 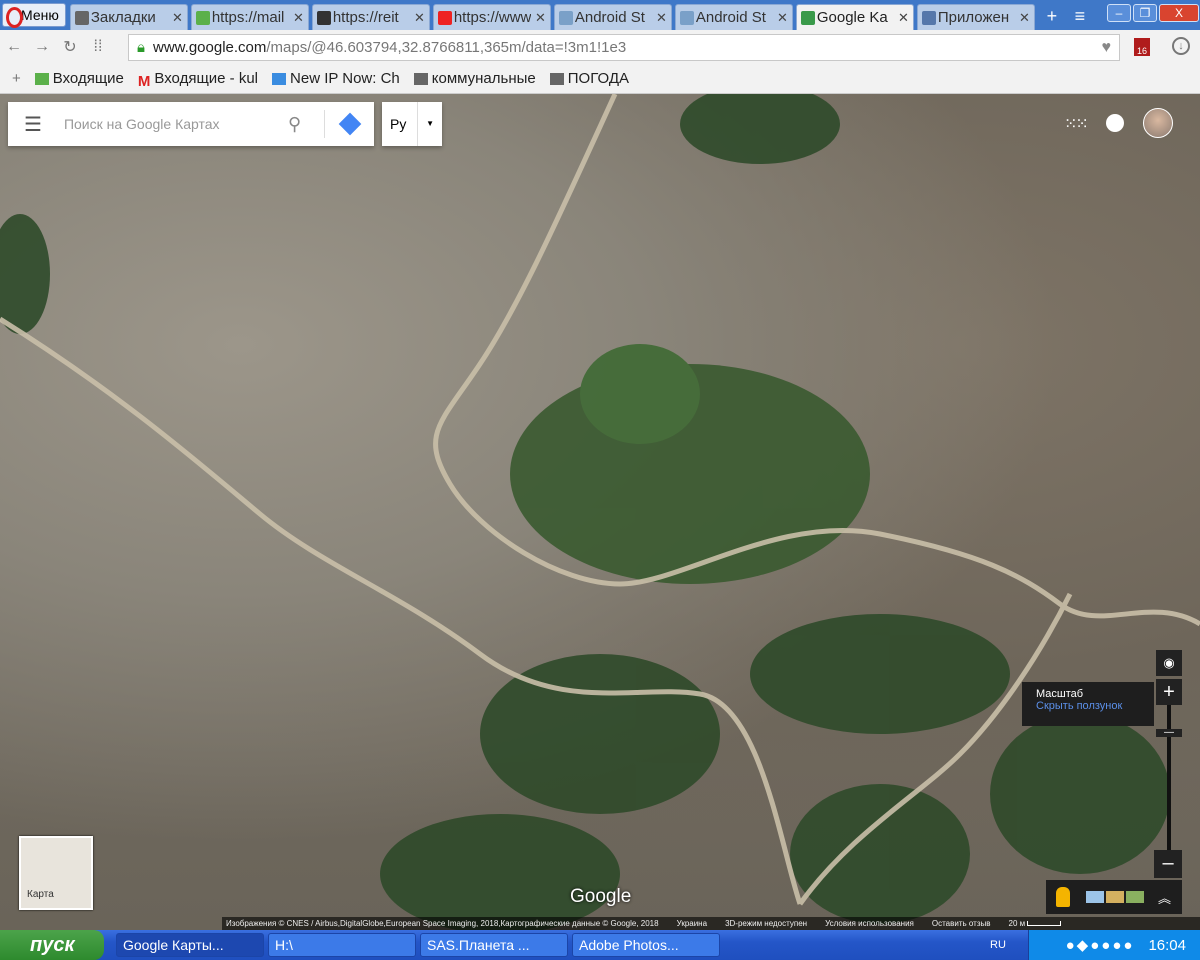 What do you see at coordinates (474, 78) in the screenshot?
I see `bookmark-folder: коммунальные` at bounding box center [474, 78].